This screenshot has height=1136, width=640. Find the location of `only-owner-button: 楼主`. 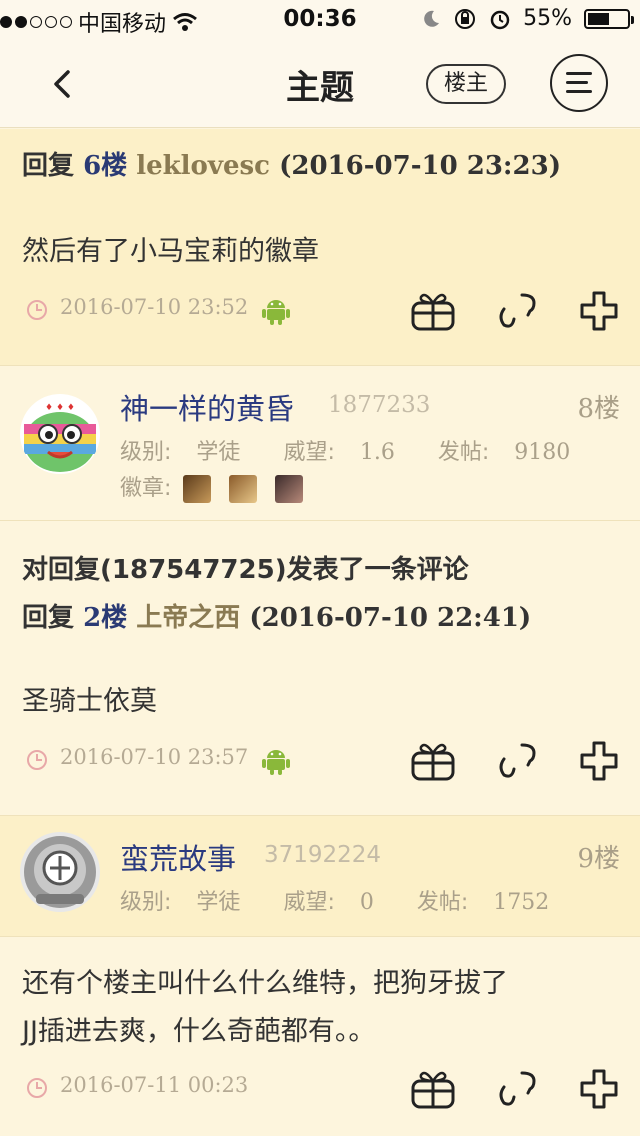

only-owner-button: 楼主 is located at coordinates (466, 84).